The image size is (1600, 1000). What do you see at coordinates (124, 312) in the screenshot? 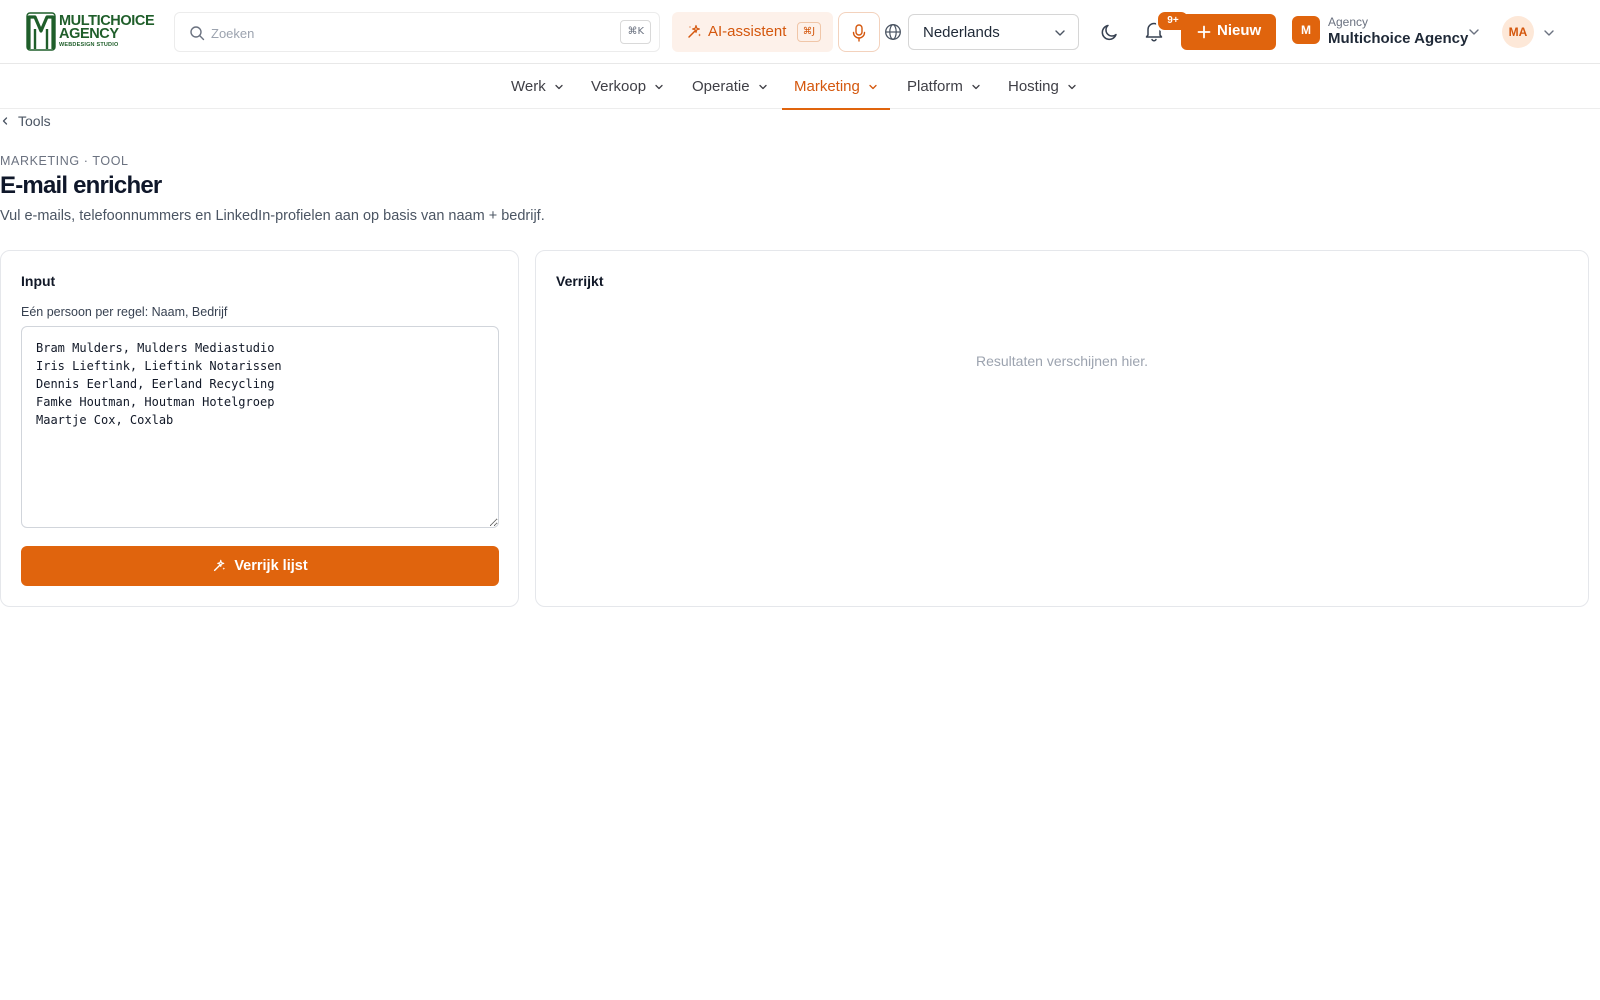
I see `input-field-label: Eén persoon per regel: Naam, Bedrijf` at bounding box center [124, 312].